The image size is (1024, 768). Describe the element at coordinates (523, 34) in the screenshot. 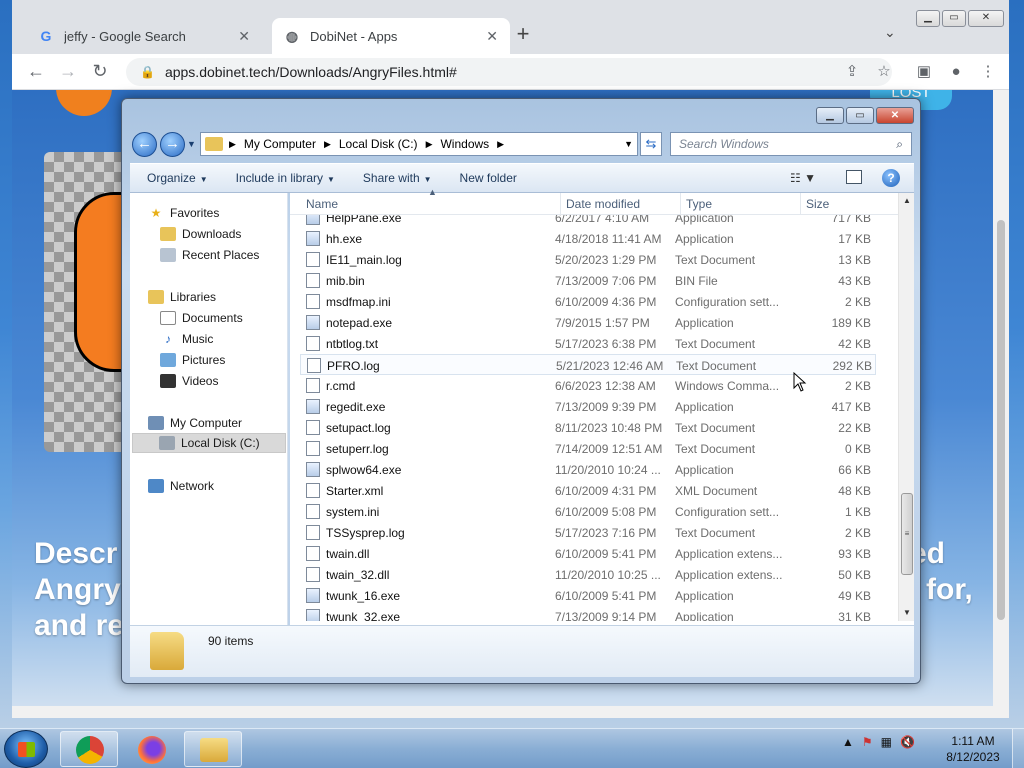

I see `new-tab-button: +` at that location.